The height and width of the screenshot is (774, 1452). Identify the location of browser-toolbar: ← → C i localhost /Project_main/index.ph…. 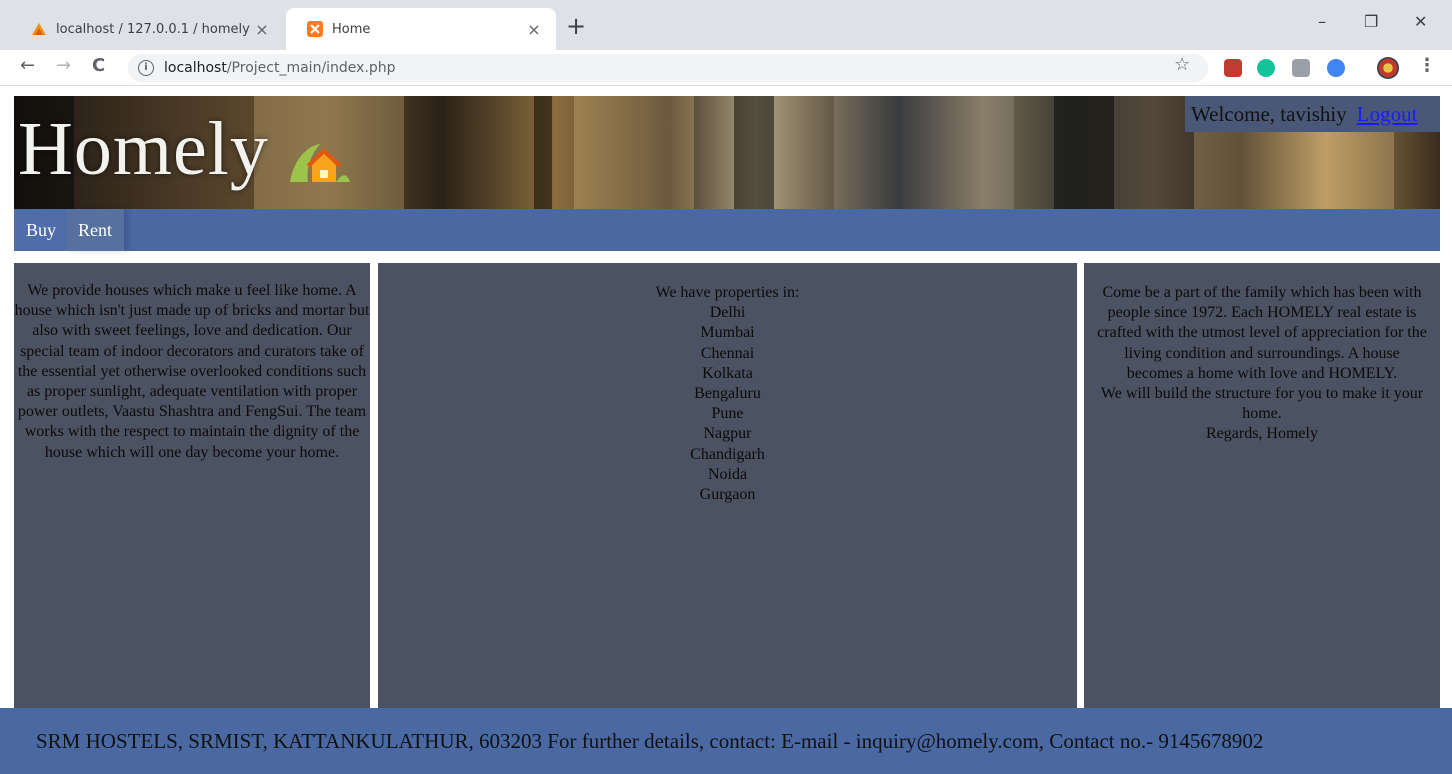
(726, 68).